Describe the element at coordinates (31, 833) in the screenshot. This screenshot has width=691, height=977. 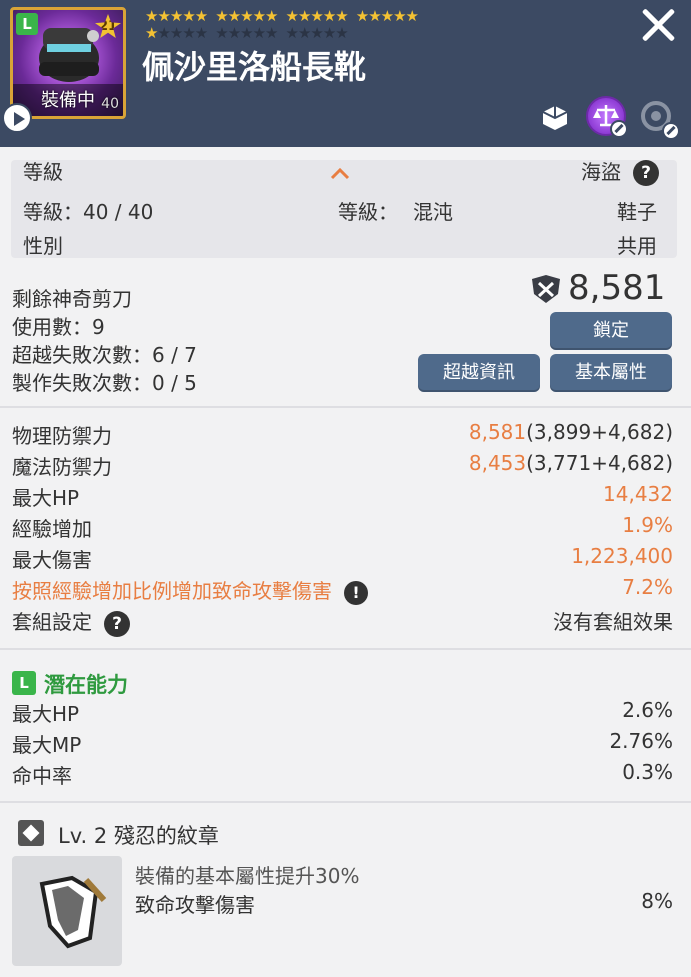
I see `emblem-diamond-icon` at that location.